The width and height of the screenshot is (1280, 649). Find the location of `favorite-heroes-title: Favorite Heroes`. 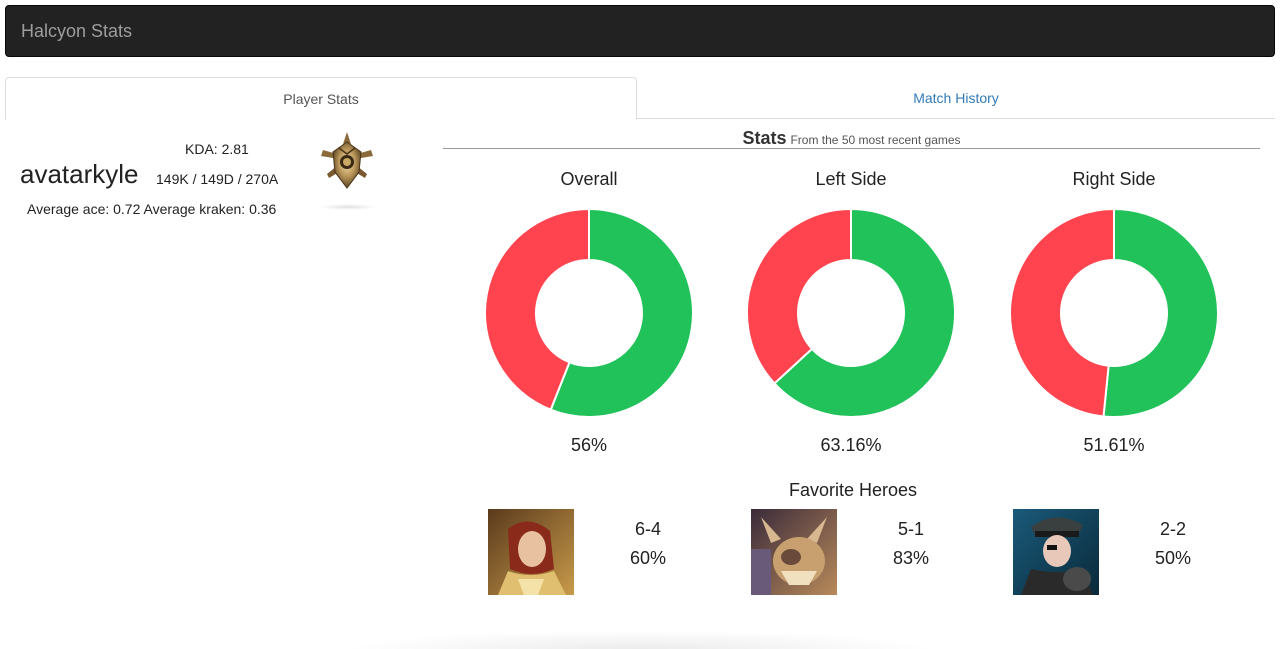

favorite-heroes-title: Favorite Heroes is located at coordinates (853, 490).